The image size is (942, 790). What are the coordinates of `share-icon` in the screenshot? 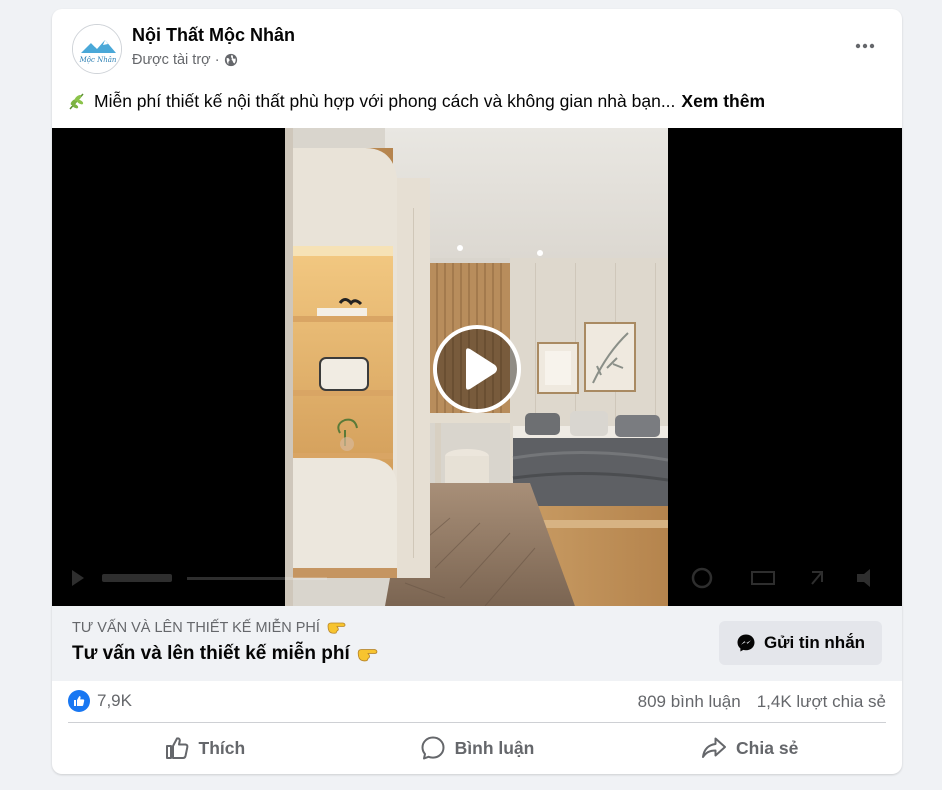 It's located at (714, 747).